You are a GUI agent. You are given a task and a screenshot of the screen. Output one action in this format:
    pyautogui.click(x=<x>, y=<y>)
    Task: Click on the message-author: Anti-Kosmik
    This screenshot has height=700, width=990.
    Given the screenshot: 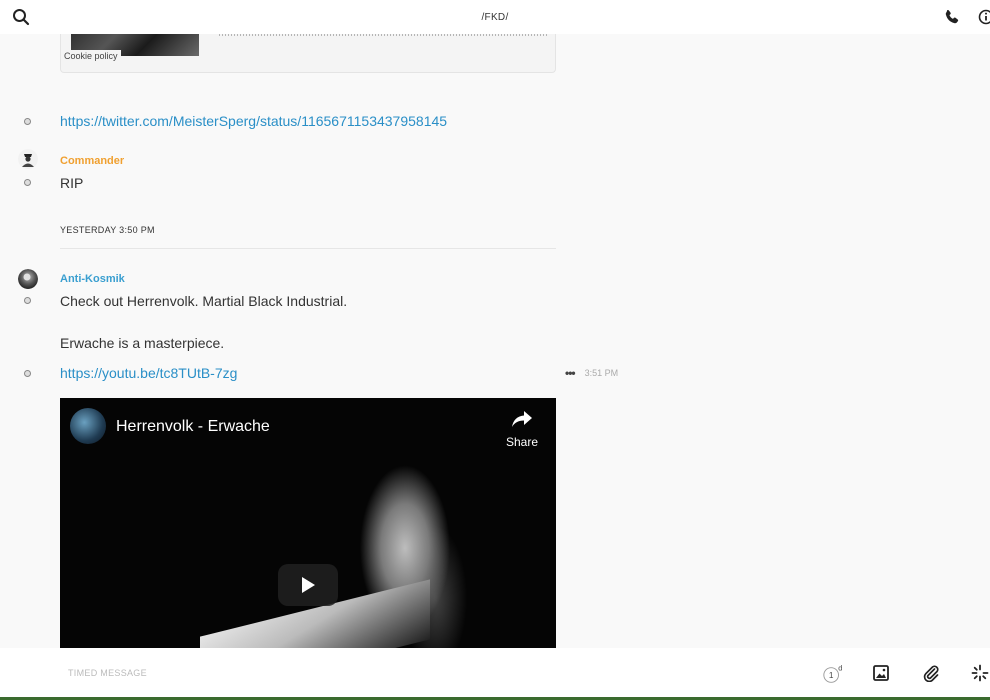 What is the action you would take?
    pyautogui.click(x=92, y=279)
    